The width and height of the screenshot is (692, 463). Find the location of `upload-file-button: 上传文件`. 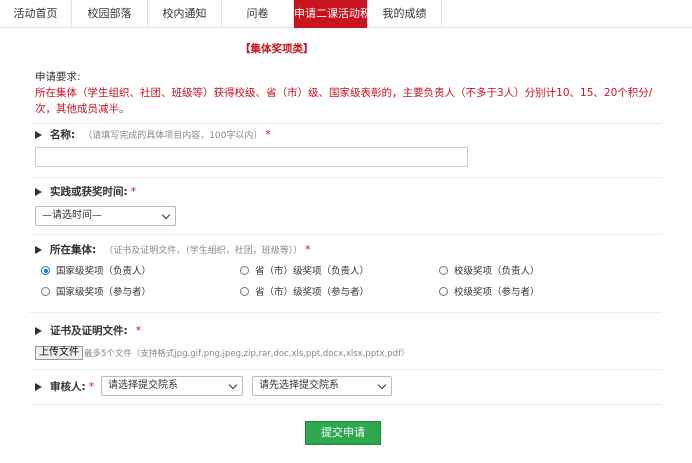

upload-file-button: 上传文件 is located at coordinates (59, 353).